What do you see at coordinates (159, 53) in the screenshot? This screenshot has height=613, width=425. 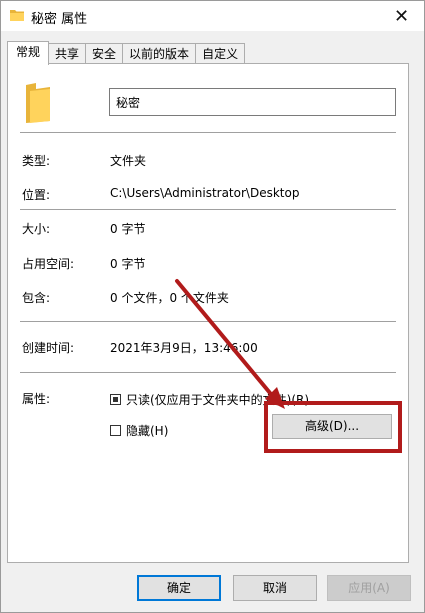 I see `tab-previous-versions: 以前的版本` at bounding box center [159, 53].